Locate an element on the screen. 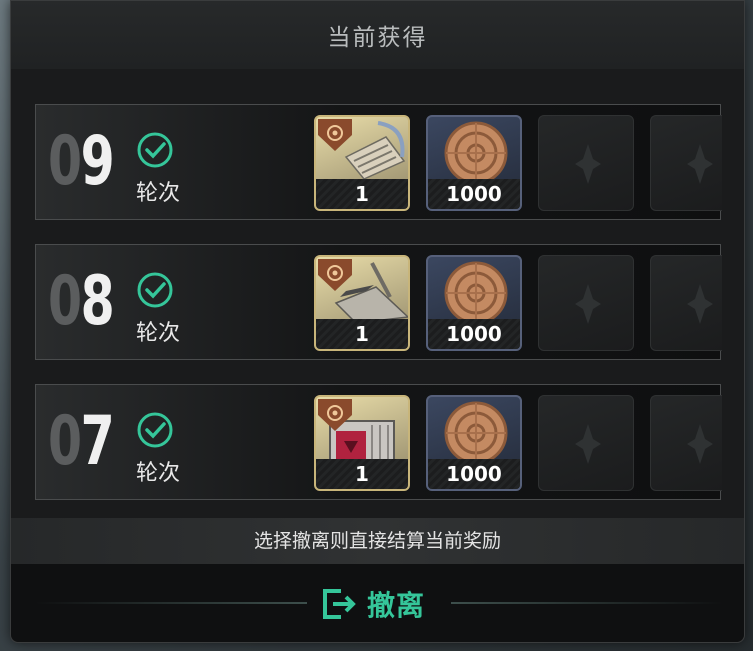 This screenshot has width=753, height=651. round-number: 09 is located at coordinates (81, 161).